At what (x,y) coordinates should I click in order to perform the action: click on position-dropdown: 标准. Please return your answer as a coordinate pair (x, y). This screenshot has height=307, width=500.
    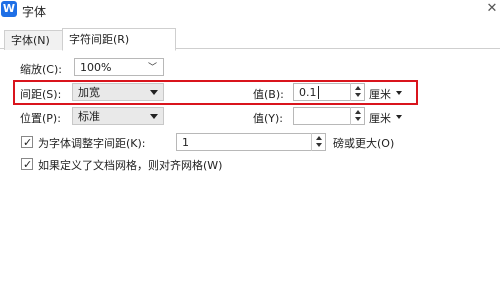
    Looking at the image, I should click on (118, 116).